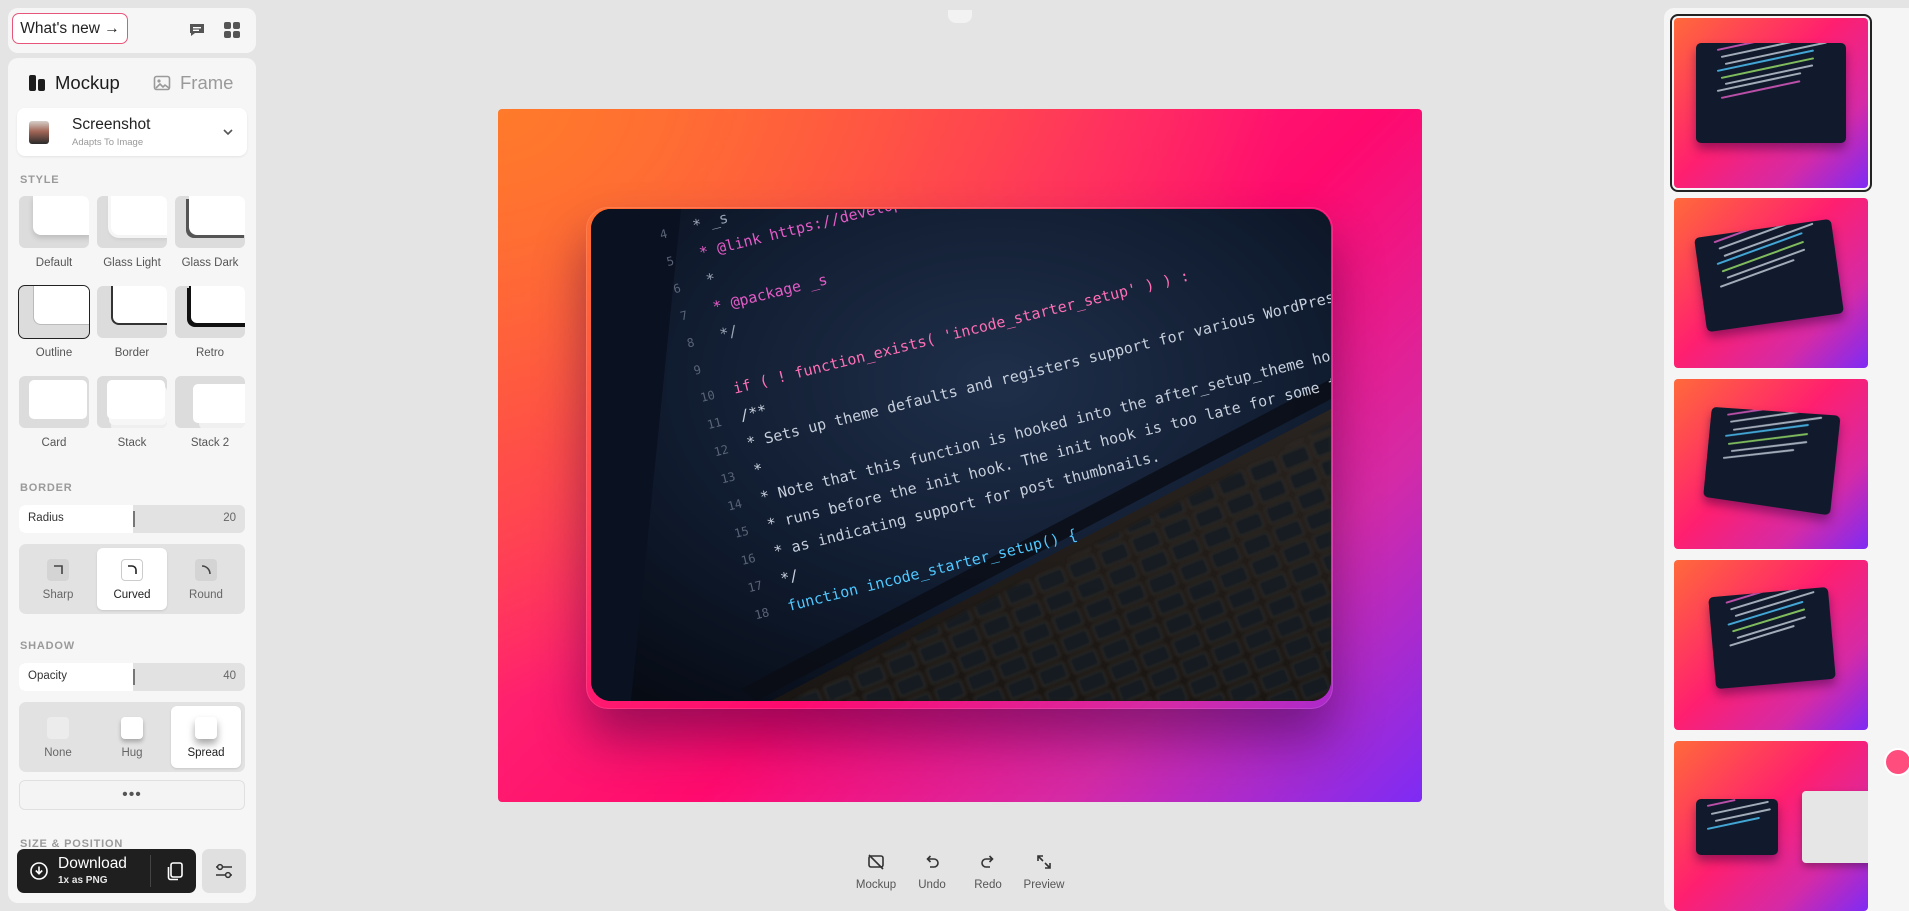  What do you see at coordinates (1044, 874) in the screenshot?
I see `toolbar-preview-button: Preview` at bounding box center [1044, 874].